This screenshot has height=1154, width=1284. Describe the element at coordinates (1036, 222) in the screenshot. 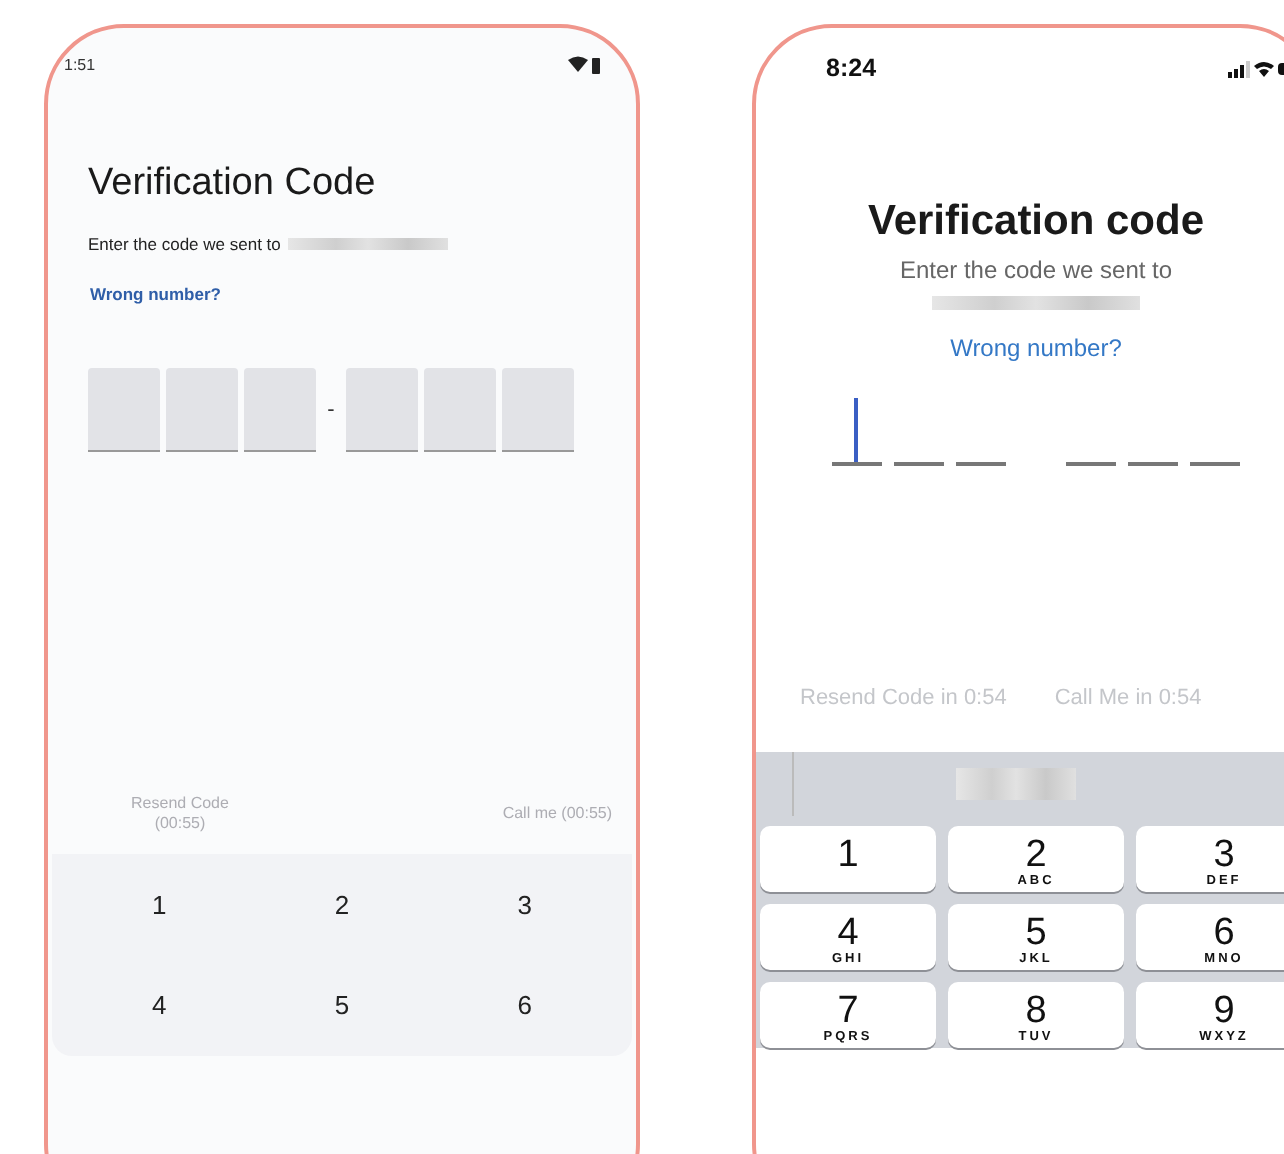

I see `screen-title: Verification code` at that location.